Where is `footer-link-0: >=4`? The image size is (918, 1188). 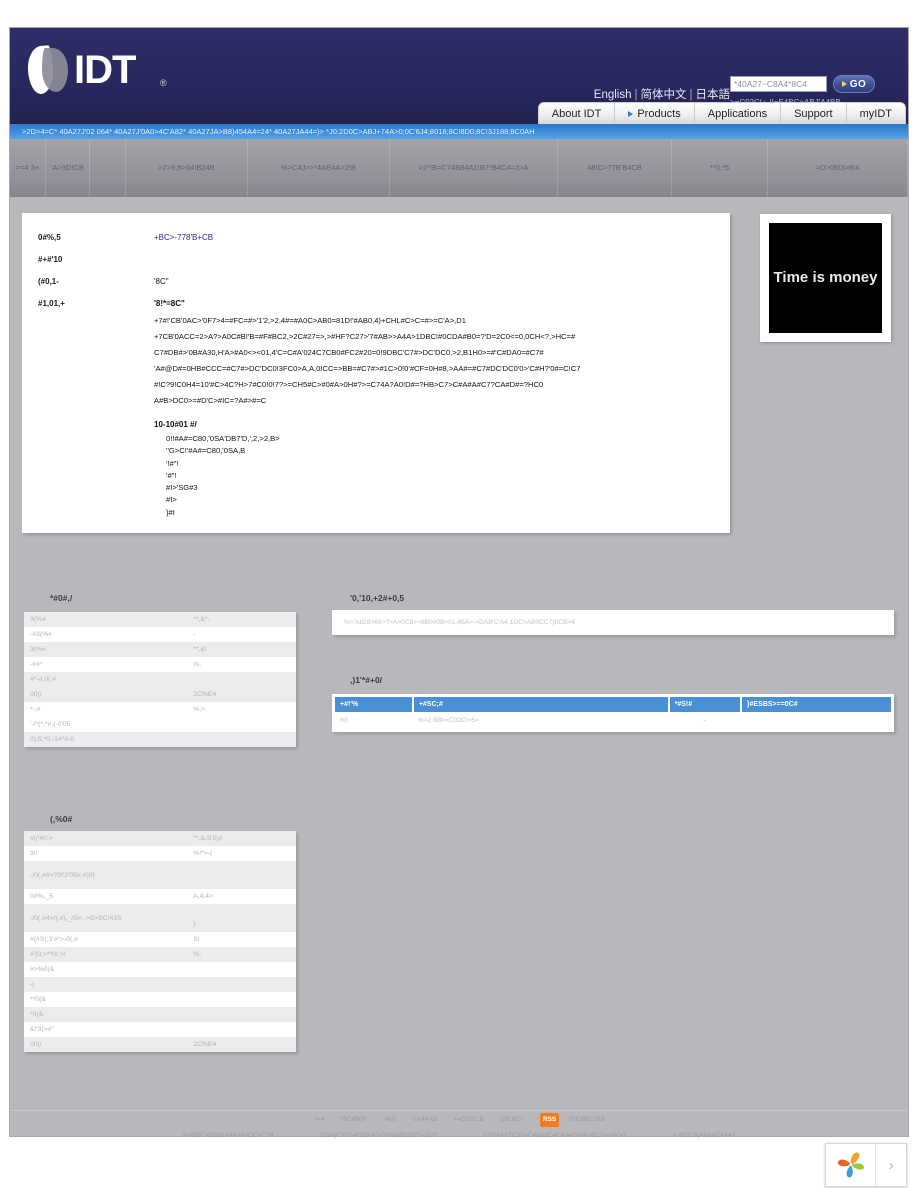
footer-link-0: >=4 is located at coordinates (318, 1120).